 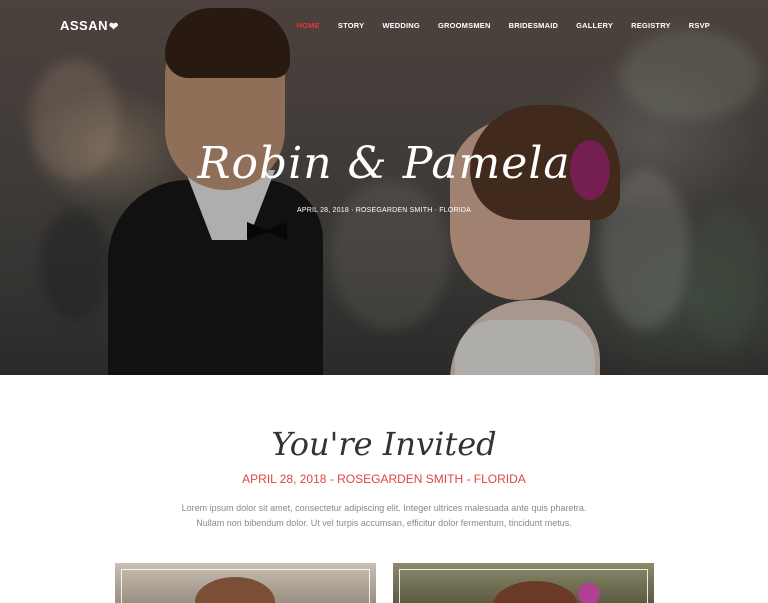 I want to click on brand-logo: ASSAN❤, so click(x=89, y=25).